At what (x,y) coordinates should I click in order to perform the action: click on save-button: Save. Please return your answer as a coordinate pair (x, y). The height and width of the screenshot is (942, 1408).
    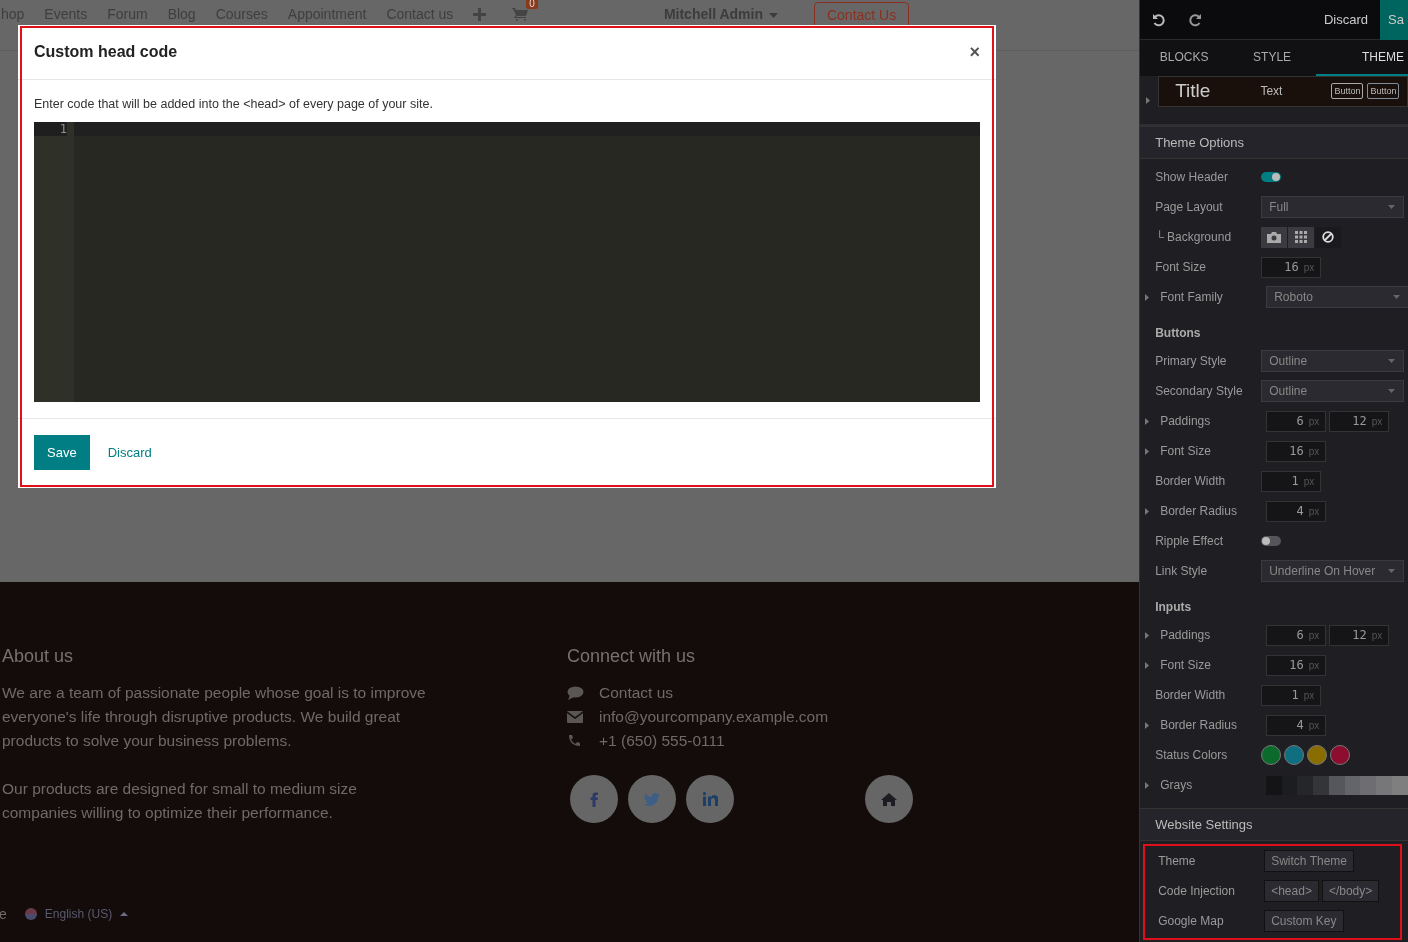
    Looking at the image, I should click on (62, 452).